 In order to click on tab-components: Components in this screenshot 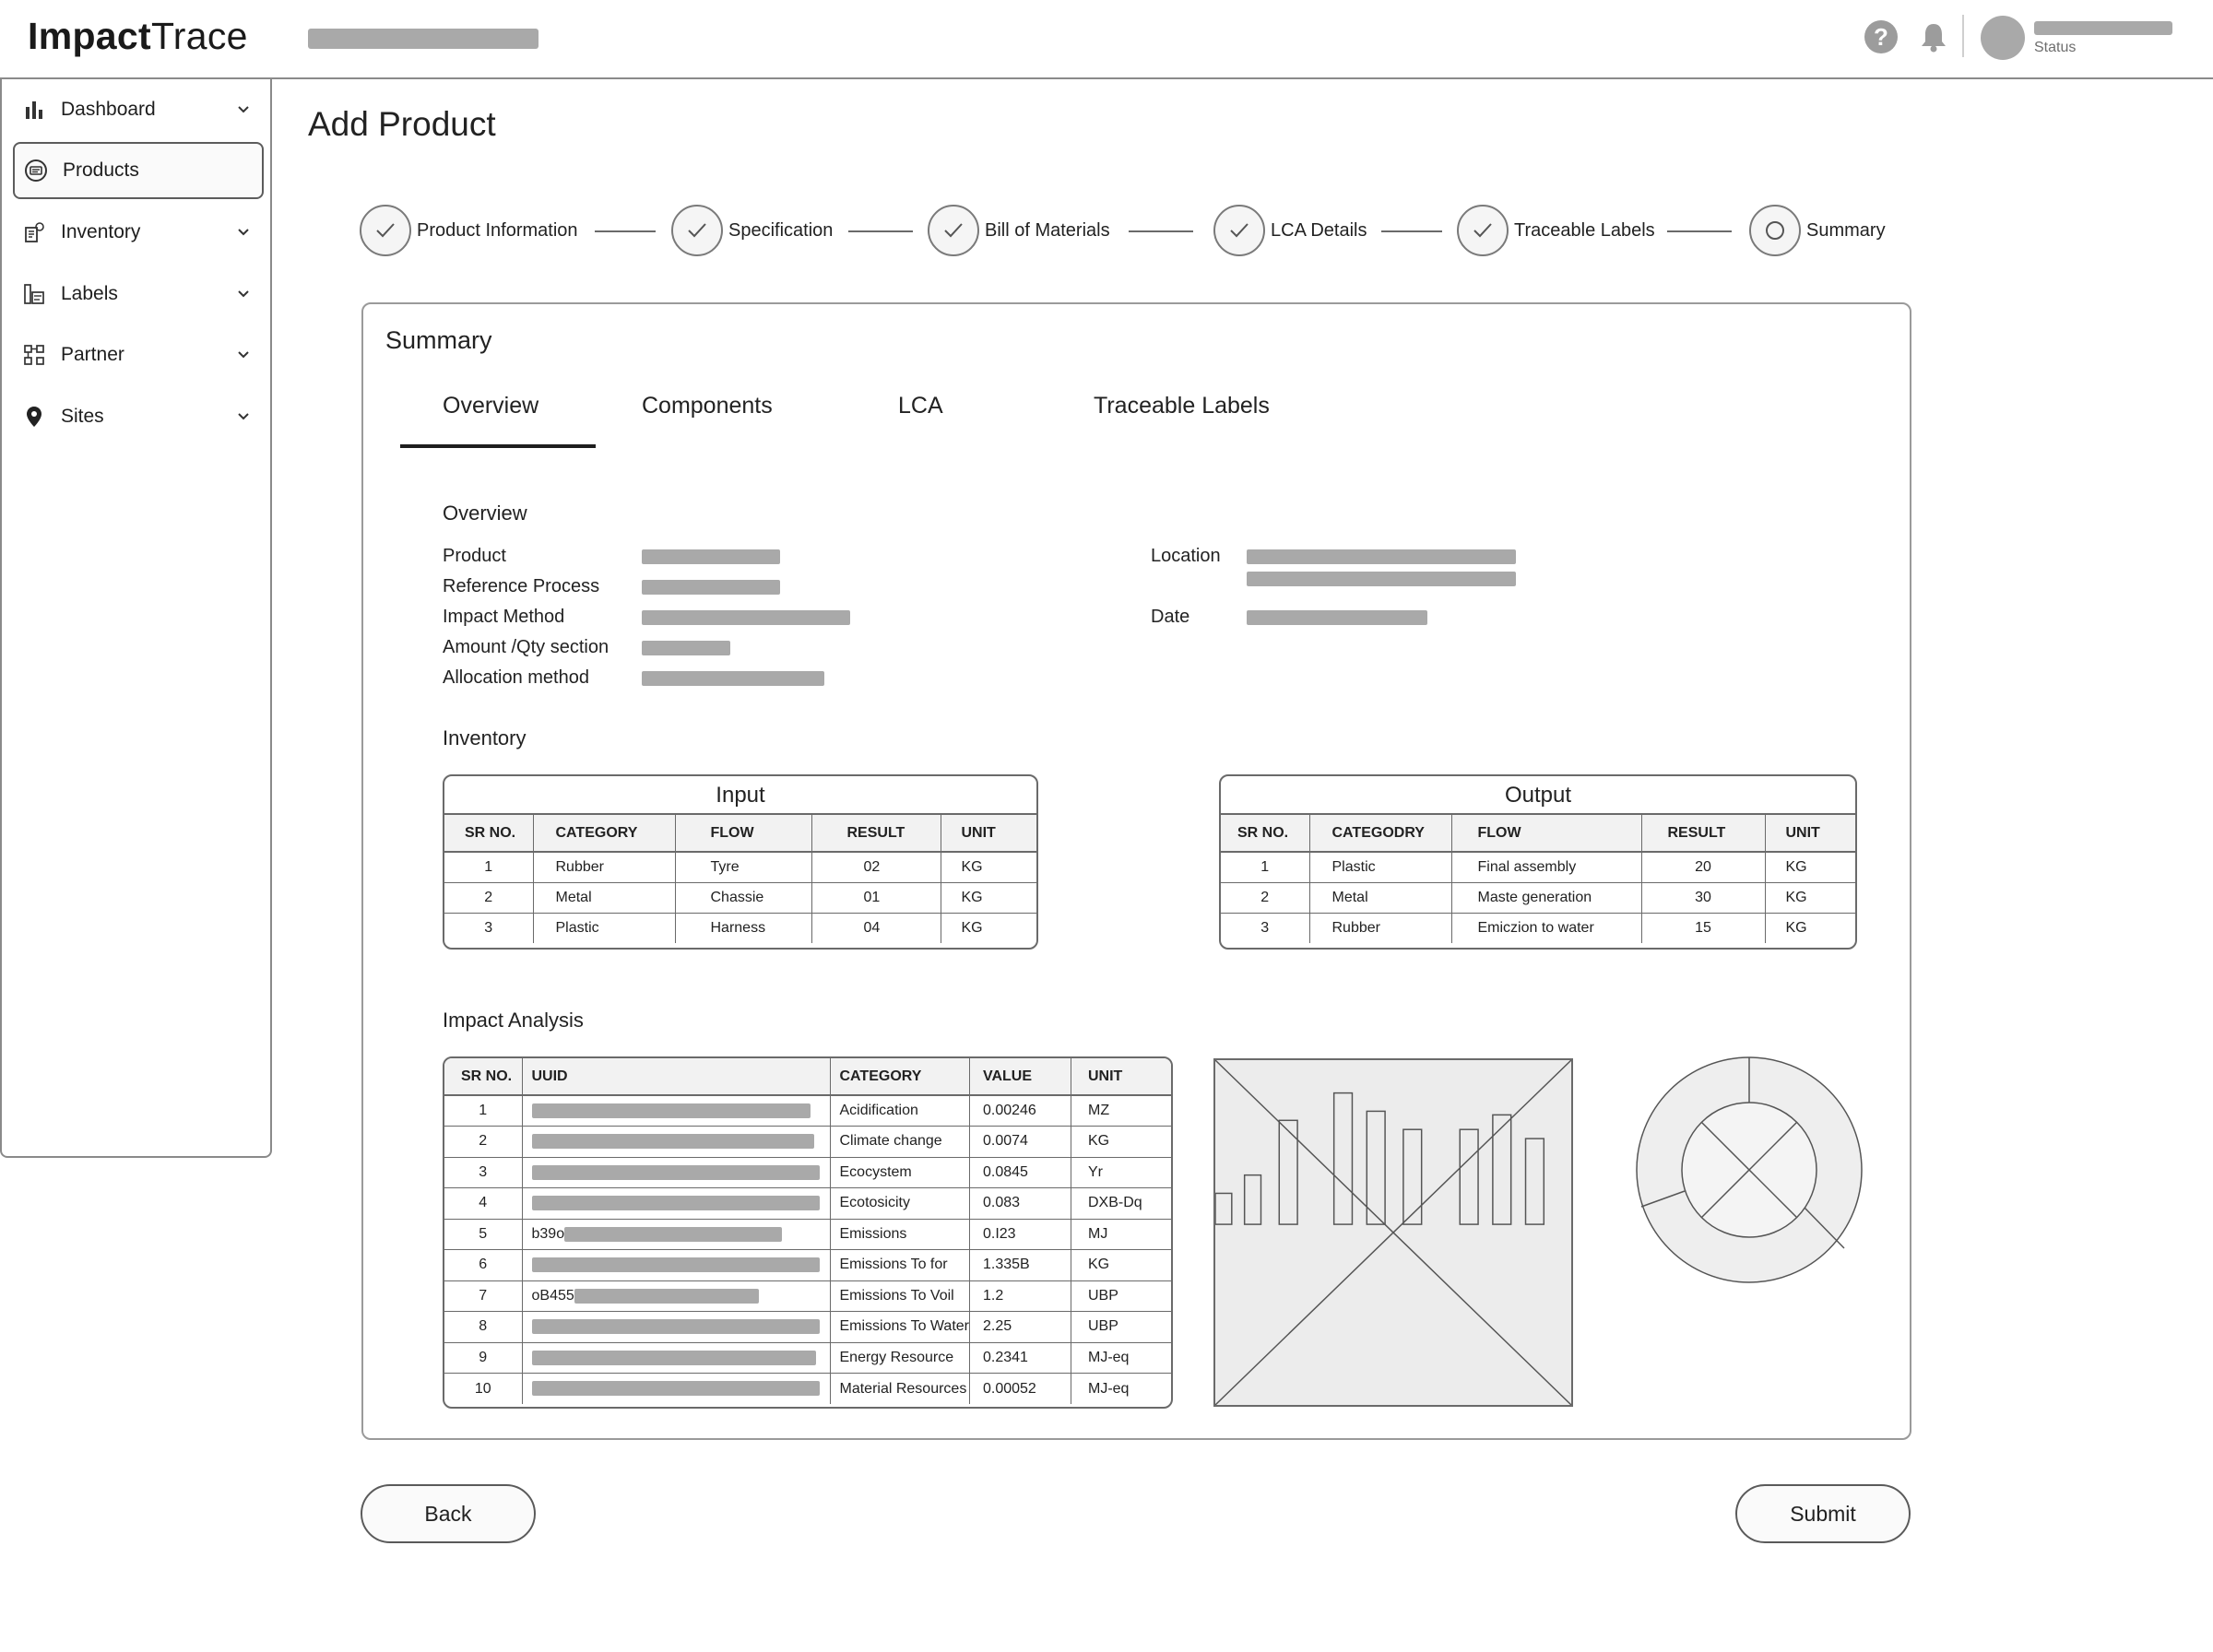, I will do `click(707, 406)`.